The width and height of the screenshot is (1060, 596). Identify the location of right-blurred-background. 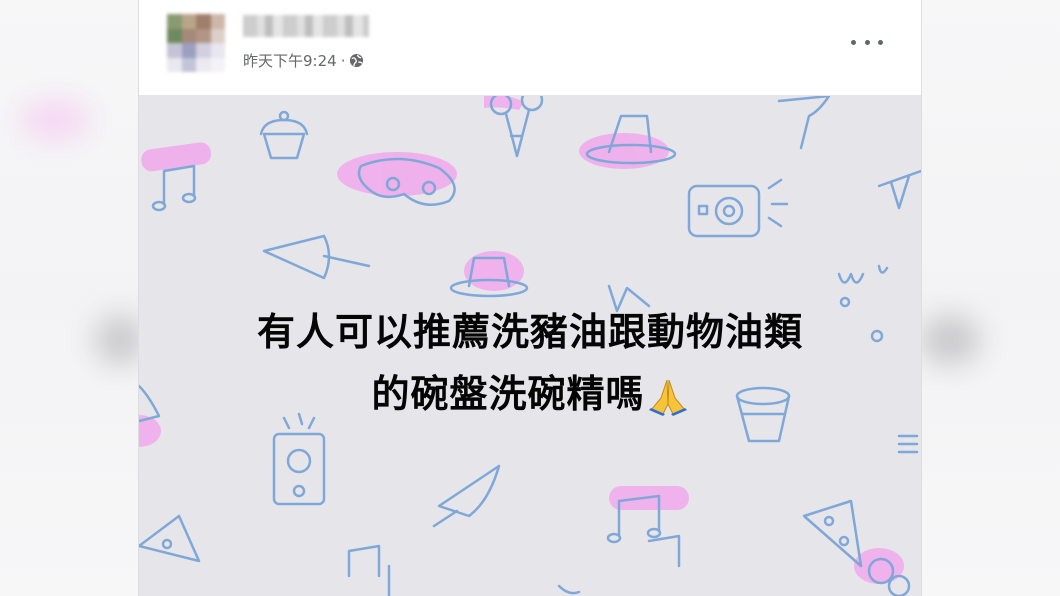
(990, 298).